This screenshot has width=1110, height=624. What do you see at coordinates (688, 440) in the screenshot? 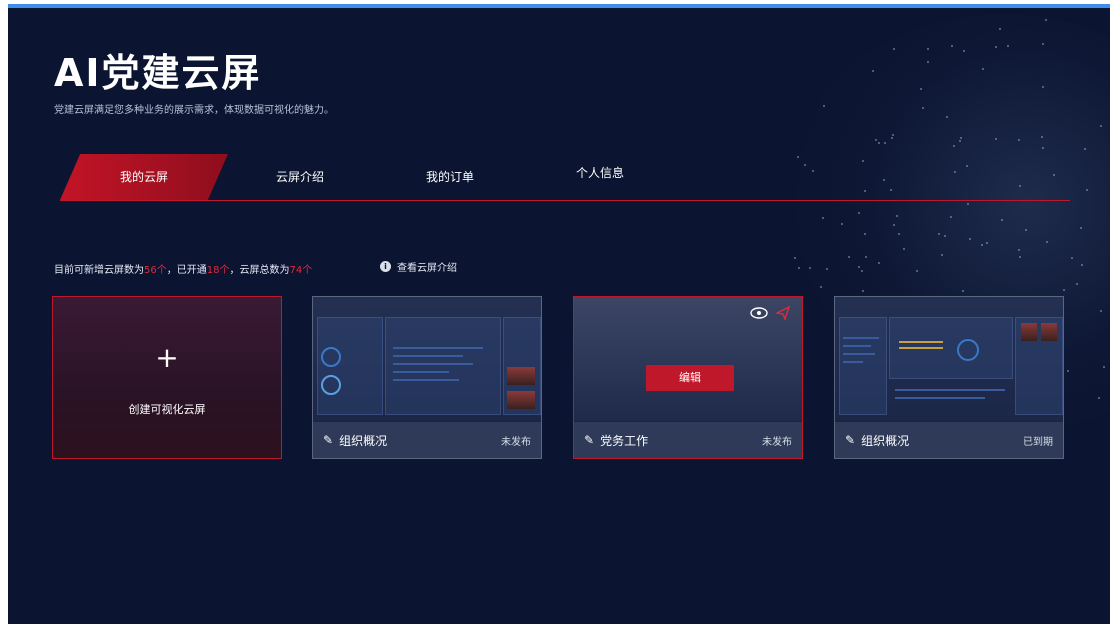
I see `screen-card-footer: ✎ 党务工作 未发布` at bounding box center [688, 440].